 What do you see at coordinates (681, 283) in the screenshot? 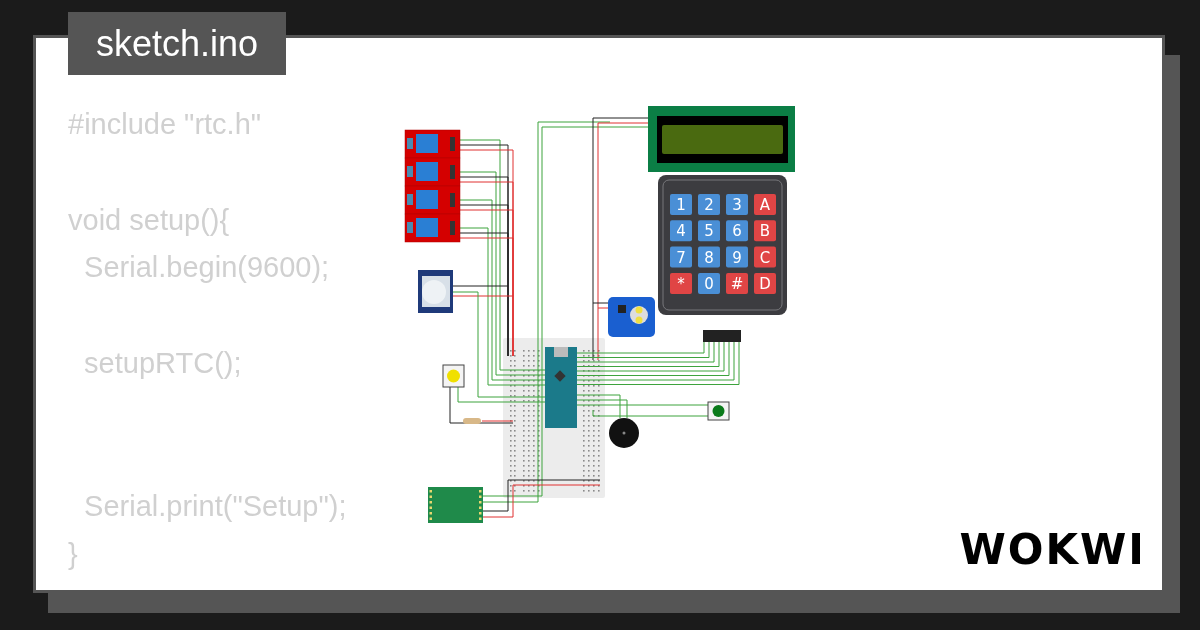
I see `keypad-key: *` at bounding box center [681, 283].